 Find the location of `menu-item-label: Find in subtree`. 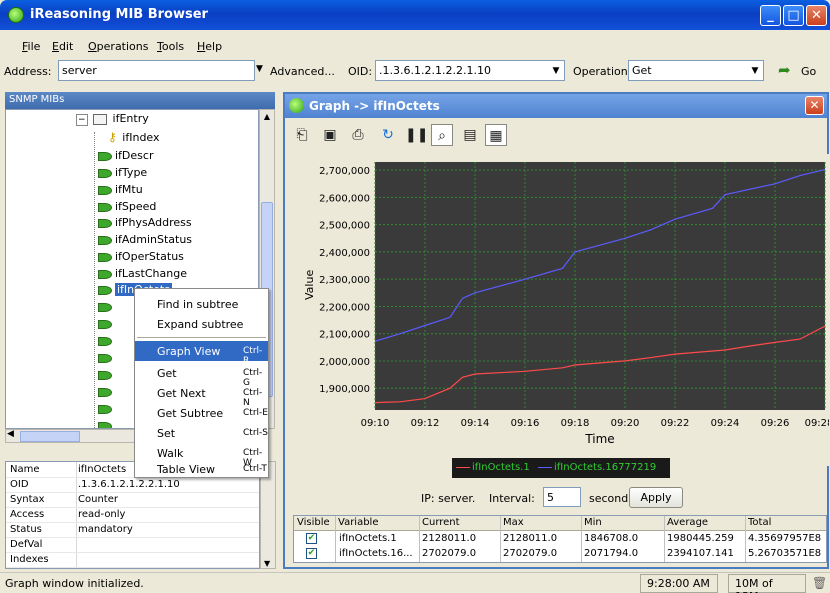

menu-item-label: Find in subtree is located at coordinates (198, 304).